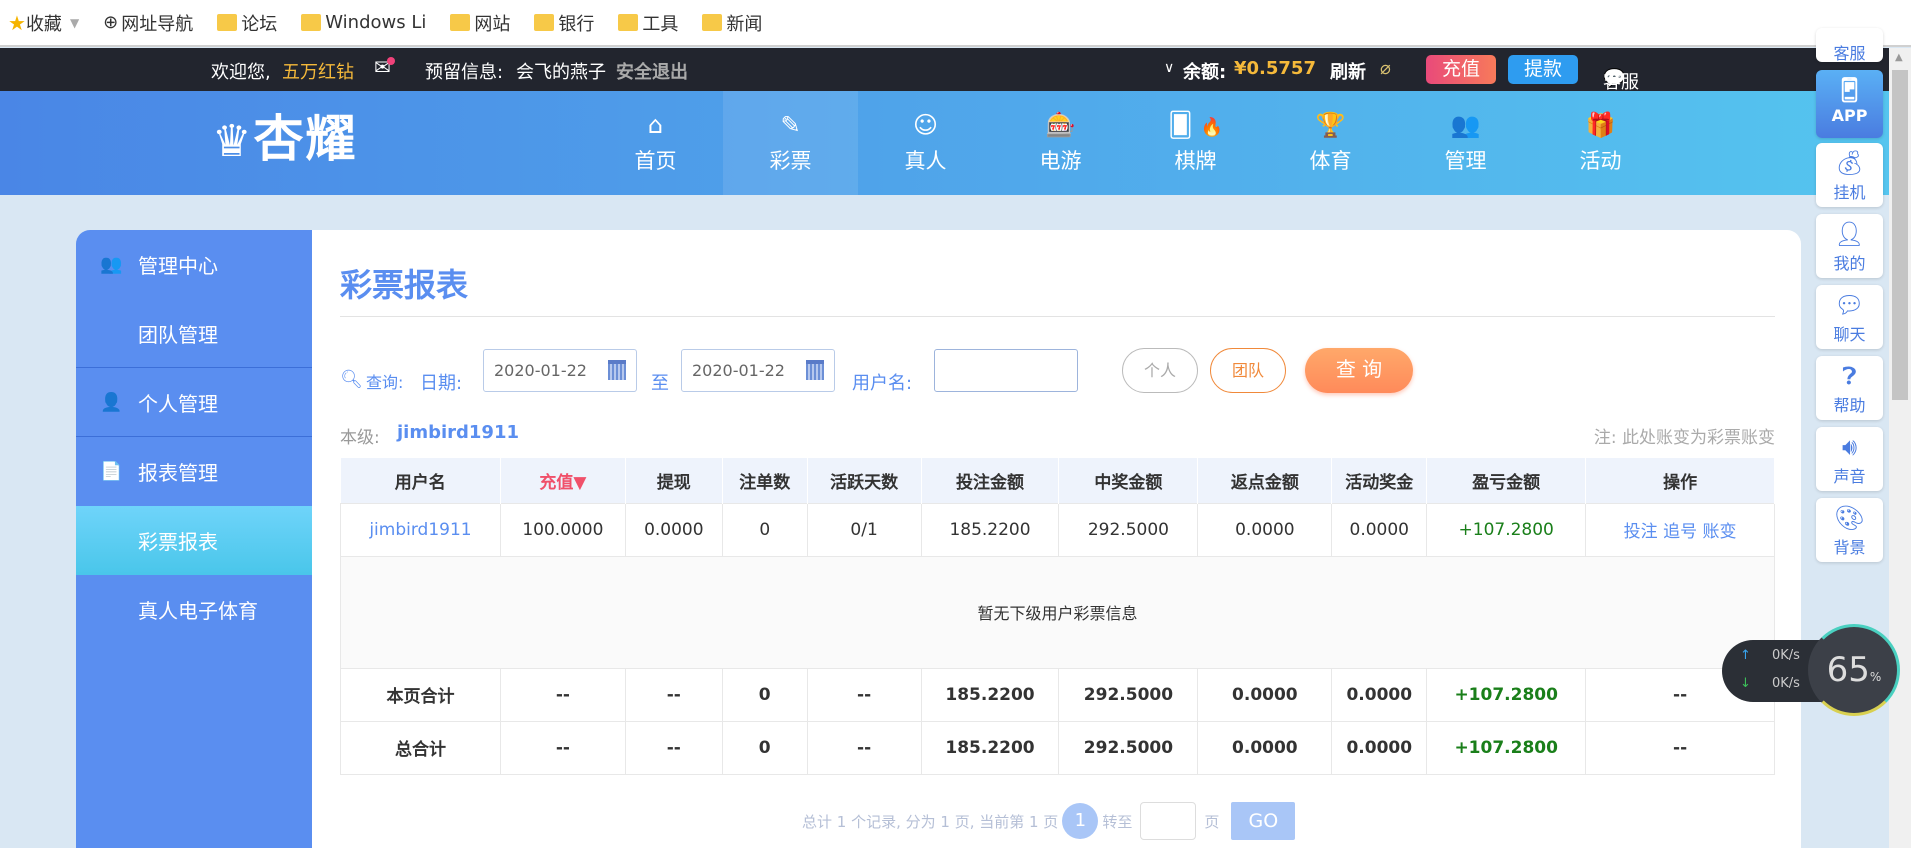 Image resolution: width=1911 pixels, height=848 pixels. I want to click on nav-sports: 🏆 体育, so click(1330, 143).